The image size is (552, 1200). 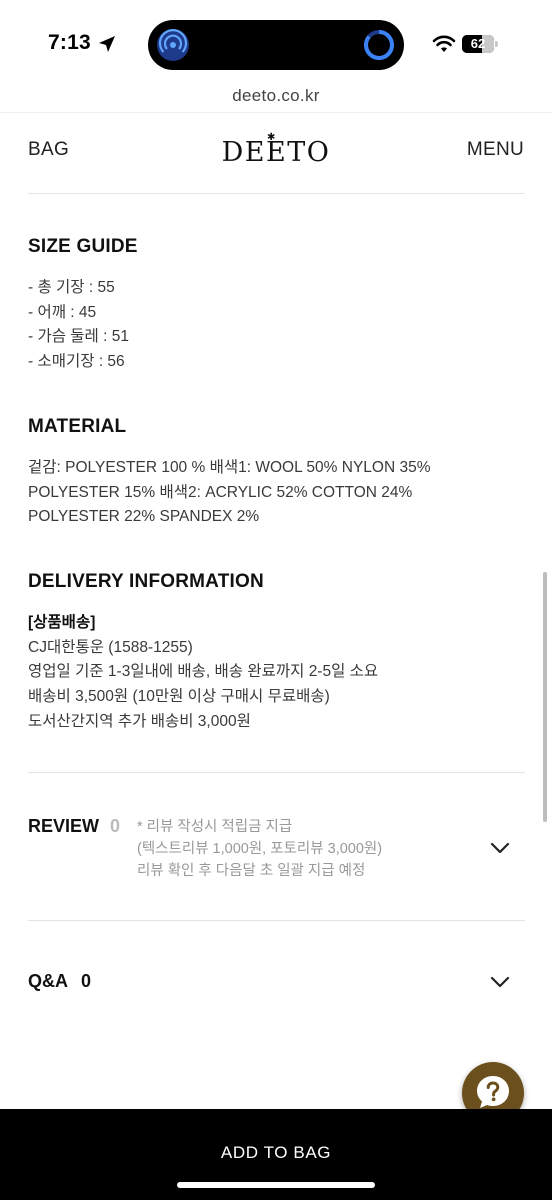 What do you see at coordinates (86, 981) in the screenshot?
I see `qa-count: 0` at bounding box center [86, 981].